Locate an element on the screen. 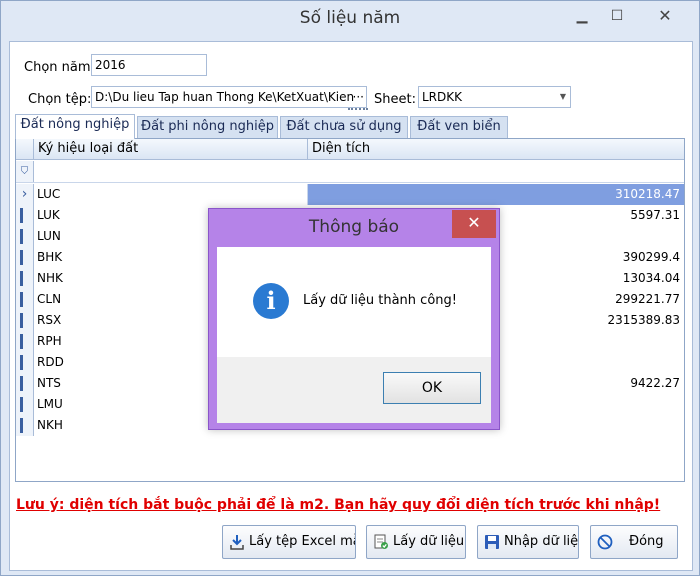 The width and height of the screenshot is (700, 576). dialog-body: i Lấy dữ liệu thành công! is located at coordinates (354, 302).